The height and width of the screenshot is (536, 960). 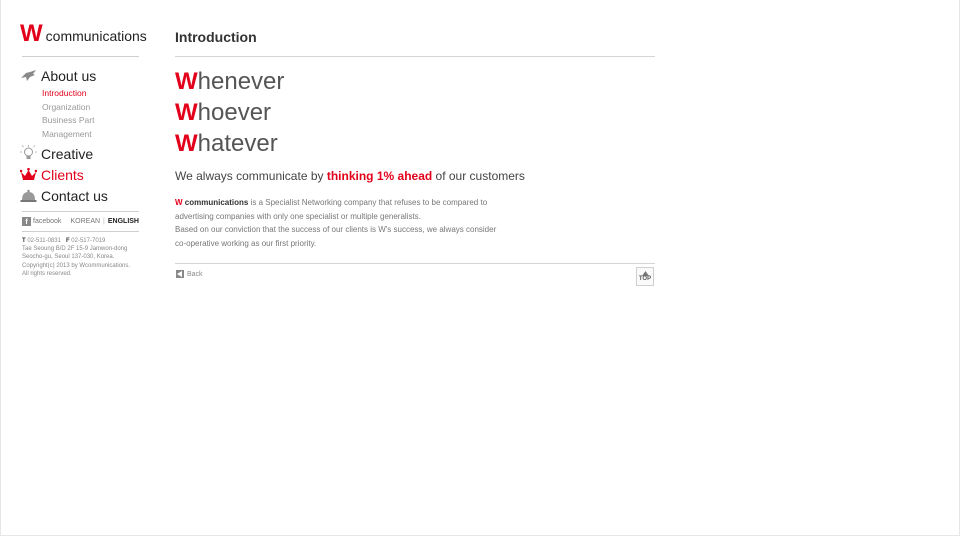 I want to click on sub-item-introduction: Introduction, so click(x=91, y=94).